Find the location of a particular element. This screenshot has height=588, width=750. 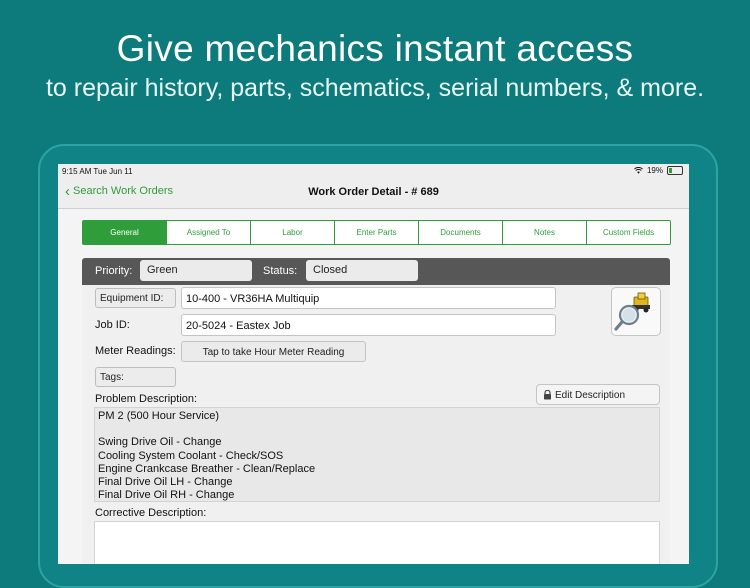

corrective-description-field is located at coordinates (377, 542).